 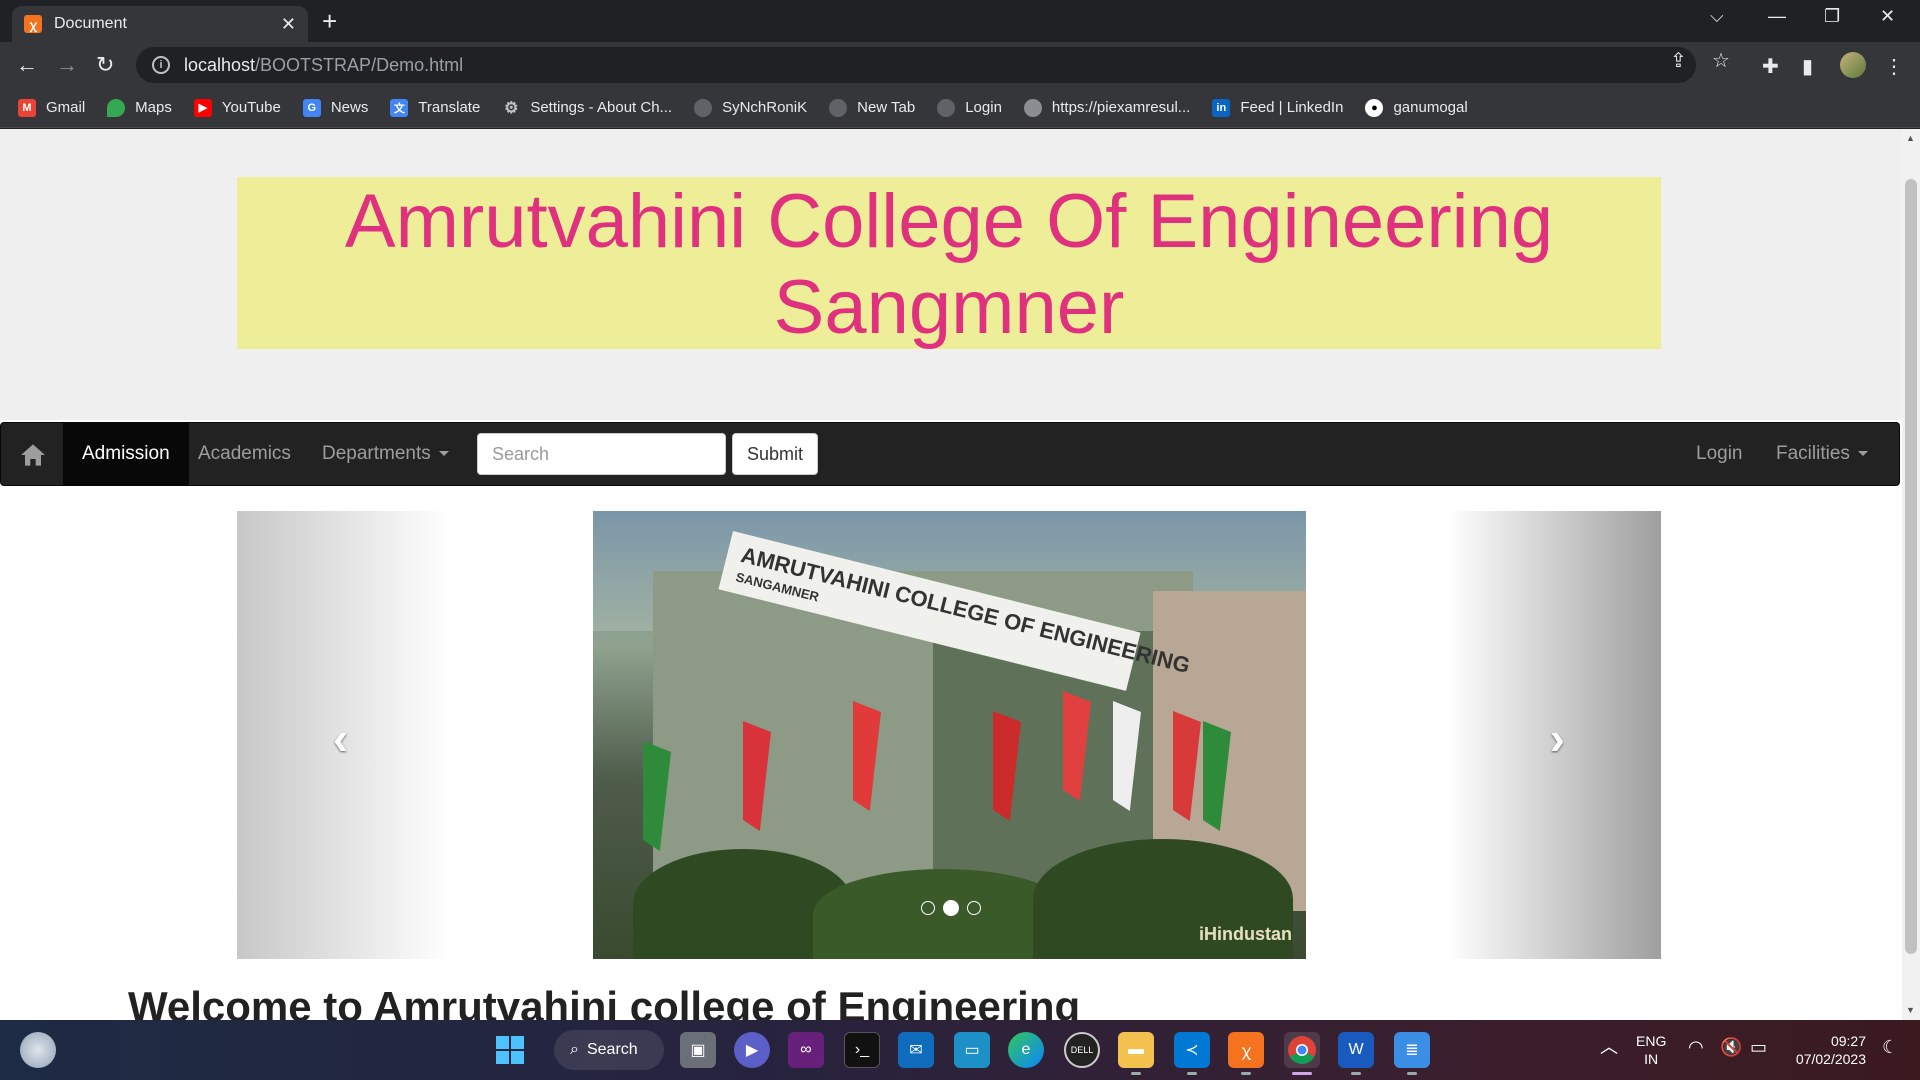 What do you see at coordinates (1651, 1050) in the screenshot?
I see `language-indicator: ENG IN` at bounding box center [1651, 1050].